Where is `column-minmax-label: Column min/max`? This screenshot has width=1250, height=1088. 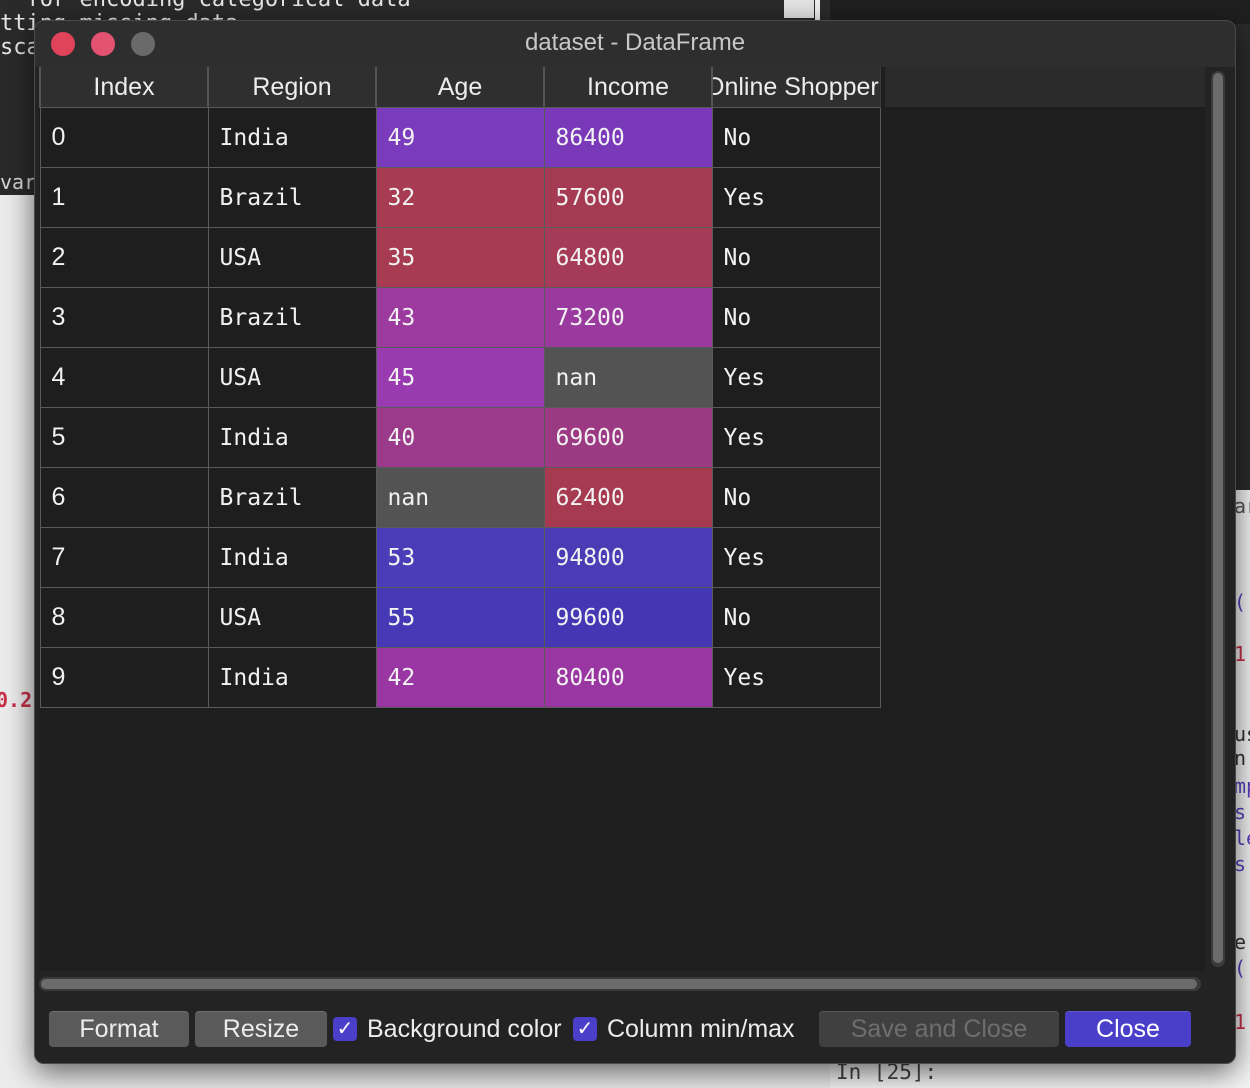 column-minmax-label: Column min/max is located at coordinates (712, 1029).